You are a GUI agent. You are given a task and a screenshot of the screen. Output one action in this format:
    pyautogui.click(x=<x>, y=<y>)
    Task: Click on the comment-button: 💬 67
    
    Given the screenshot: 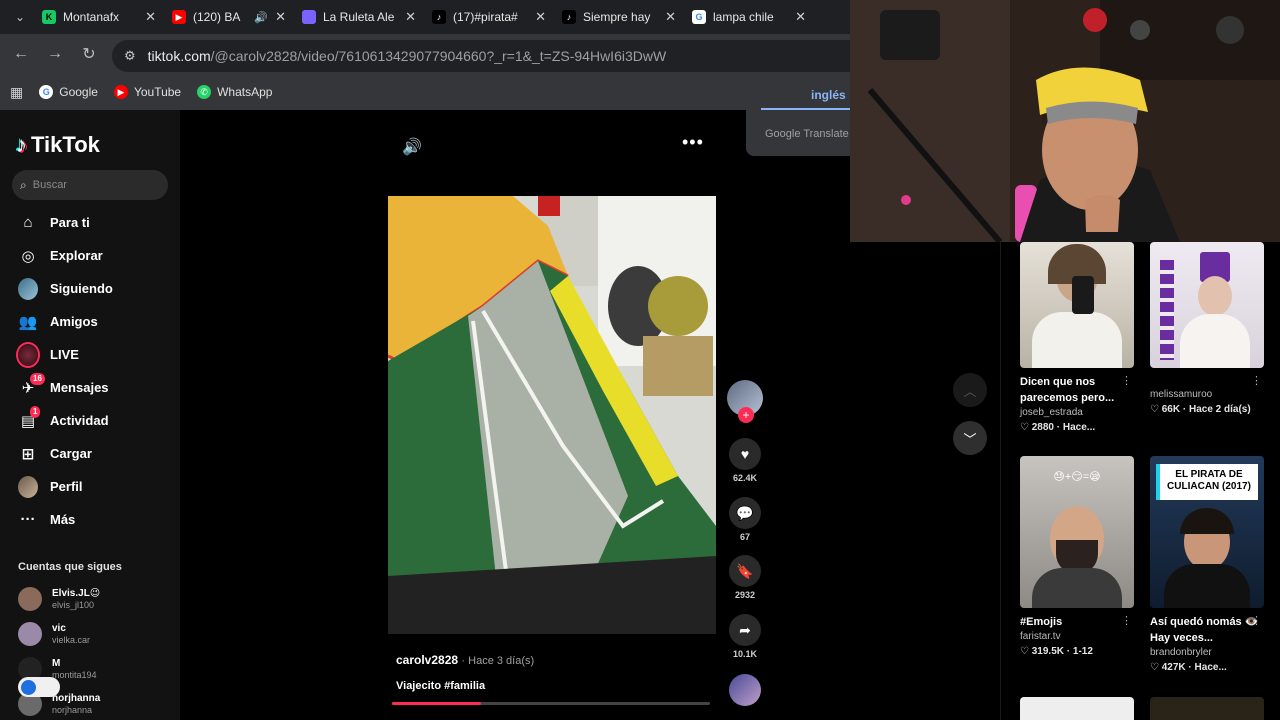 What is the action you would take?
    pyautogui.click(x=745, y=519)
    